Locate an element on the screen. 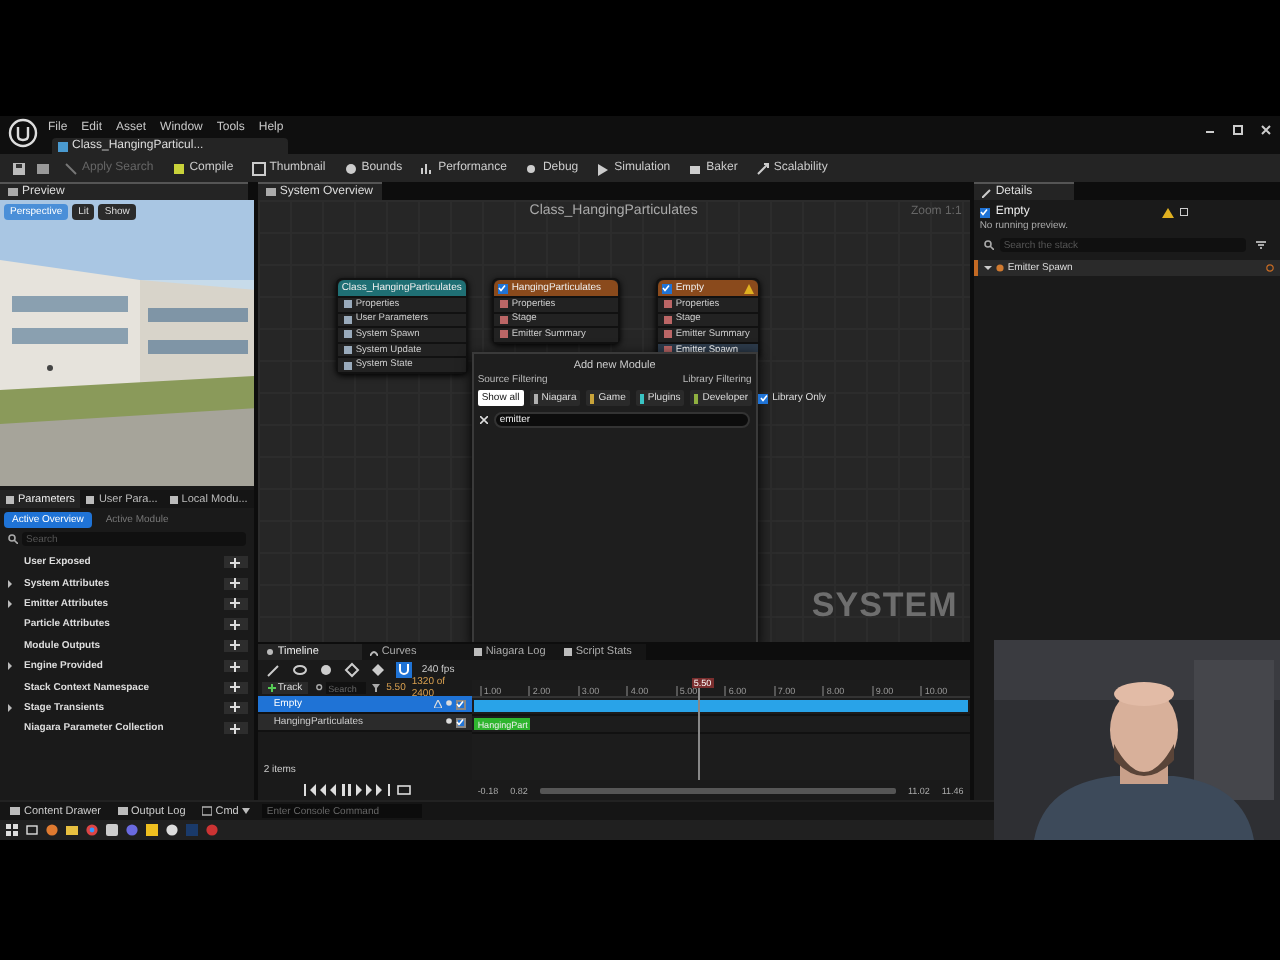 The height and width of the screenshot is (960, 1280). graph-watermark: SYSTEM is located at coordinates (884, 606).